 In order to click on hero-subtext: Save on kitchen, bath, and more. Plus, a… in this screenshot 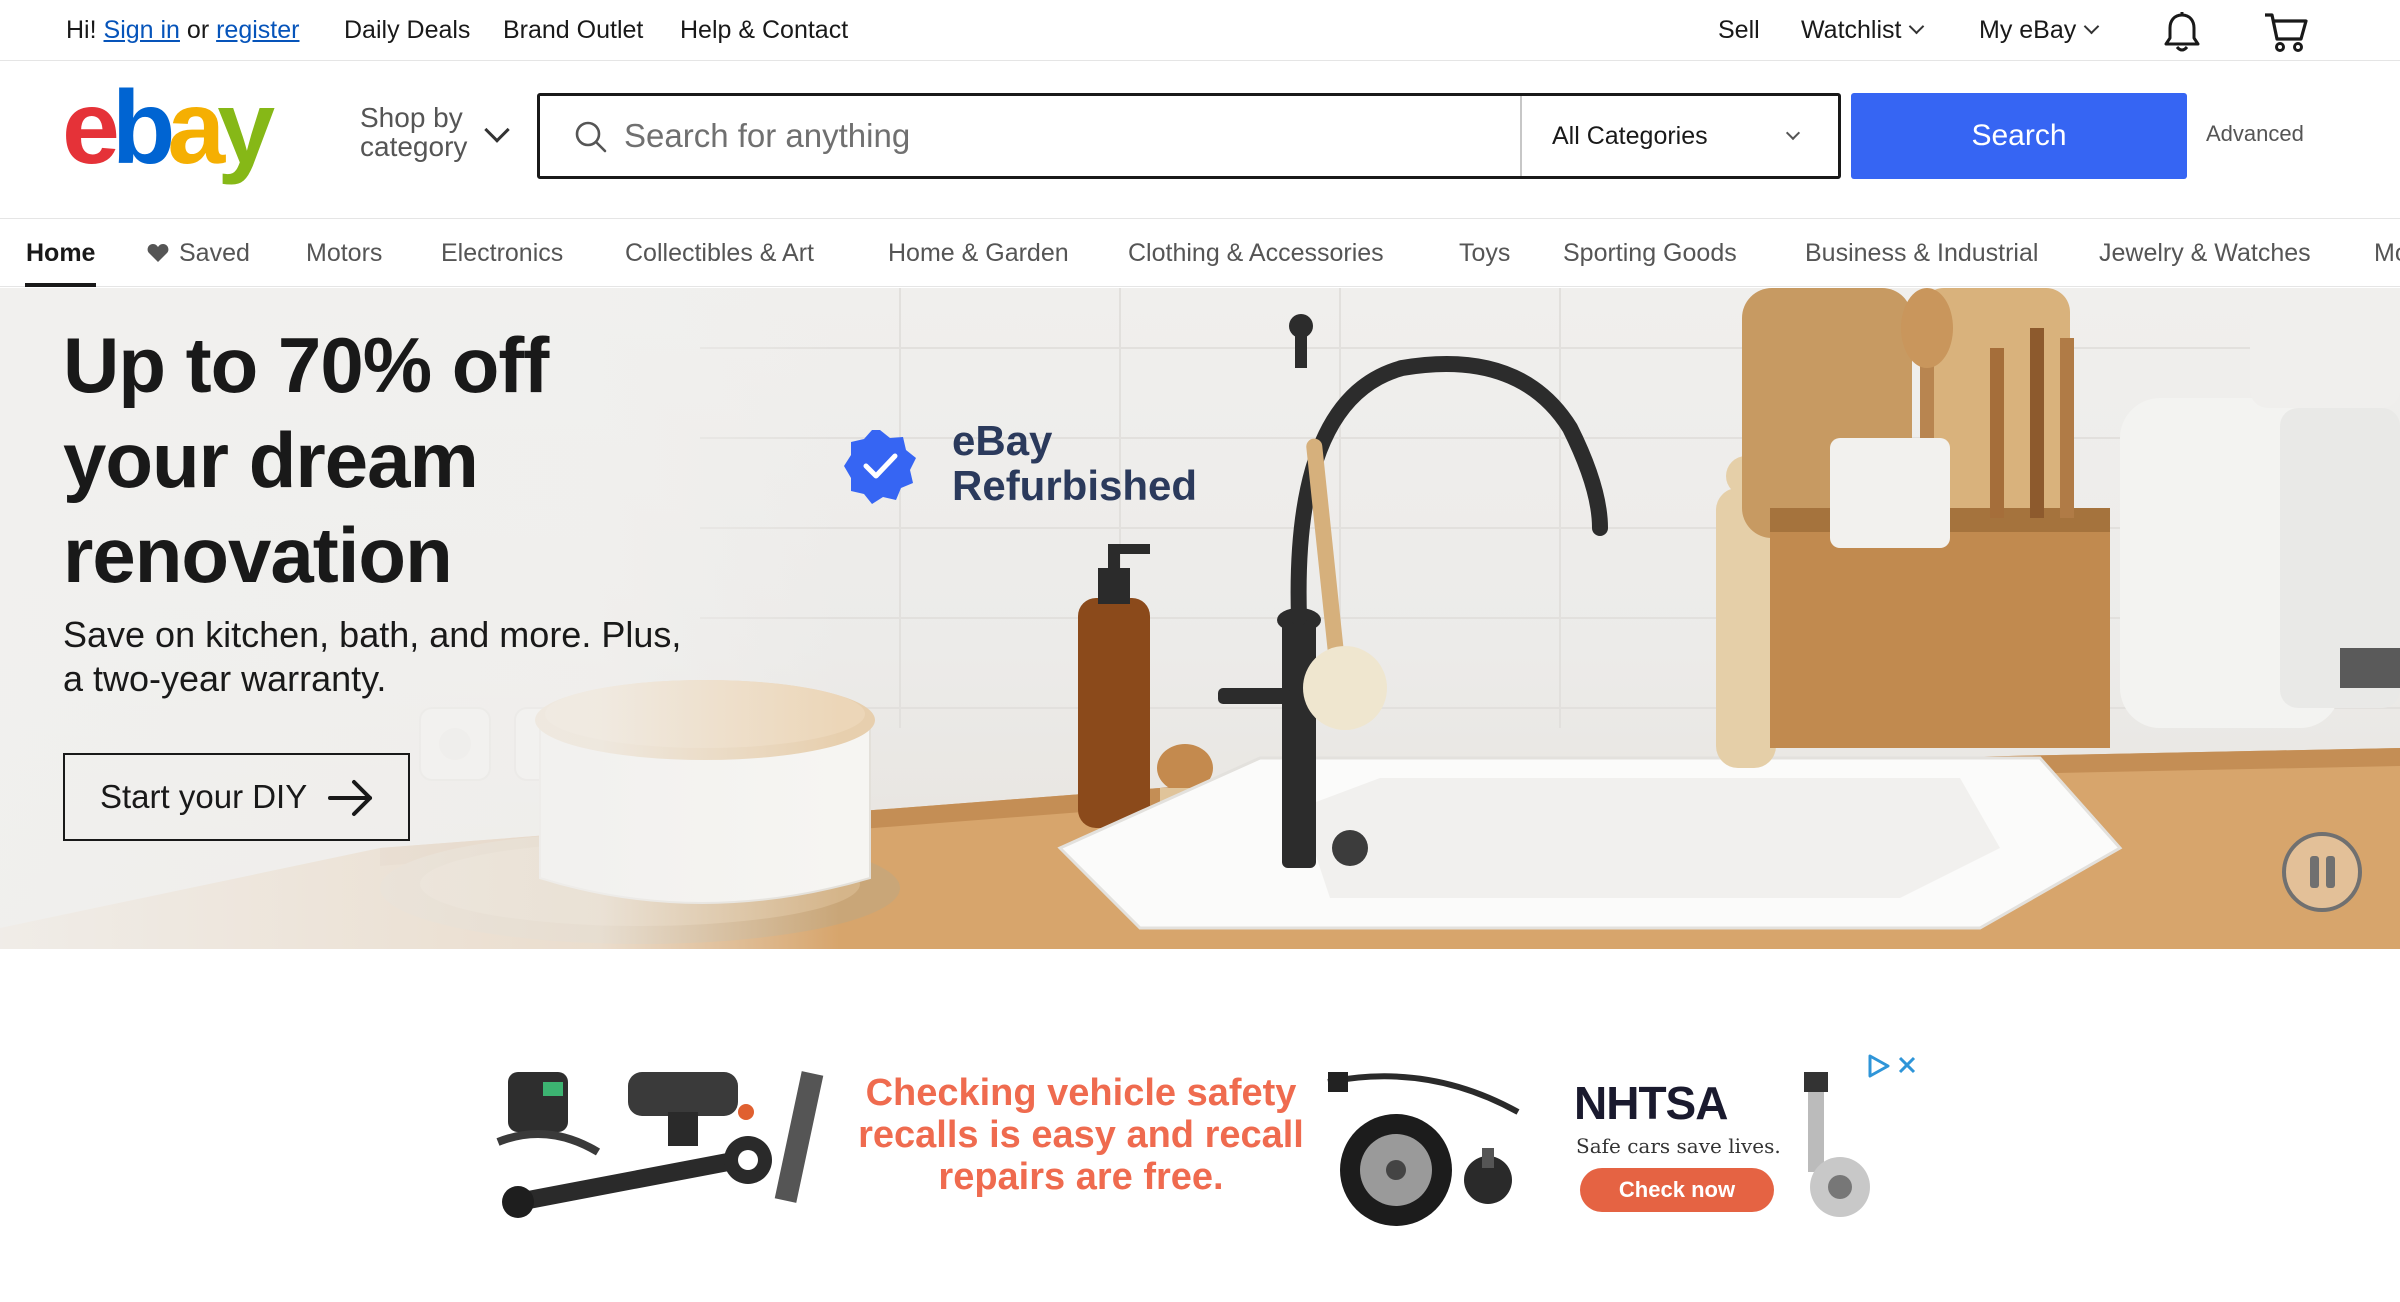, I will do `click(372, 656)`.